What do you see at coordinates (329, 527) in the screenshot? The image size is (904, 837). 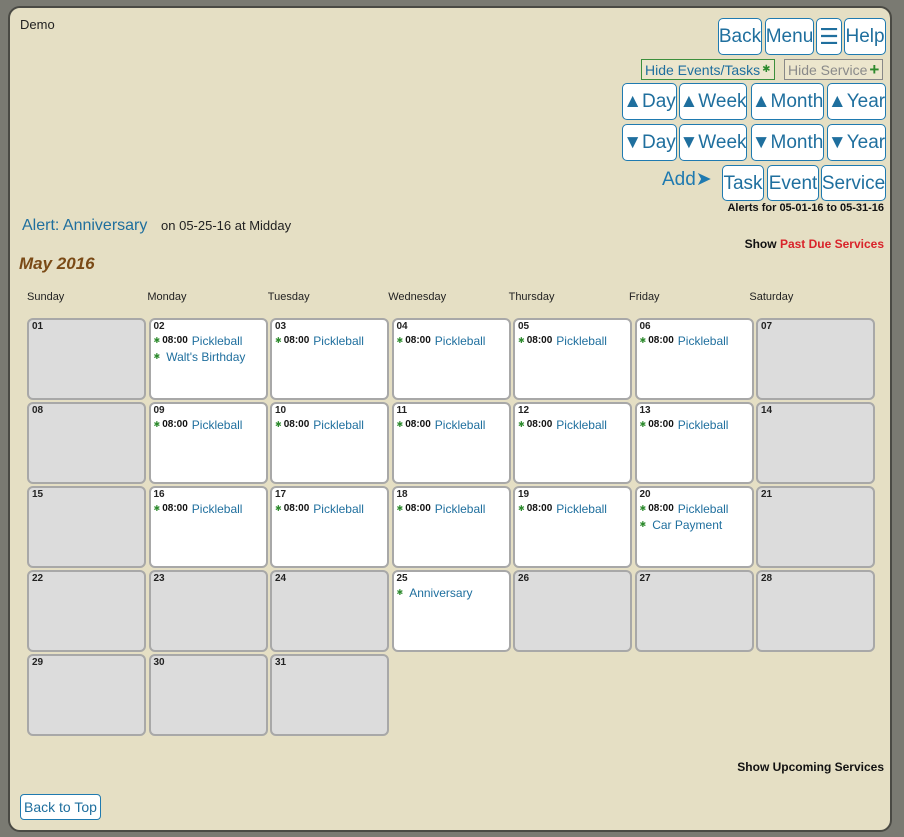 I see `day-cell-17: 17 ✱ 08:00 Pickleball` at bounding box center [329, 527].